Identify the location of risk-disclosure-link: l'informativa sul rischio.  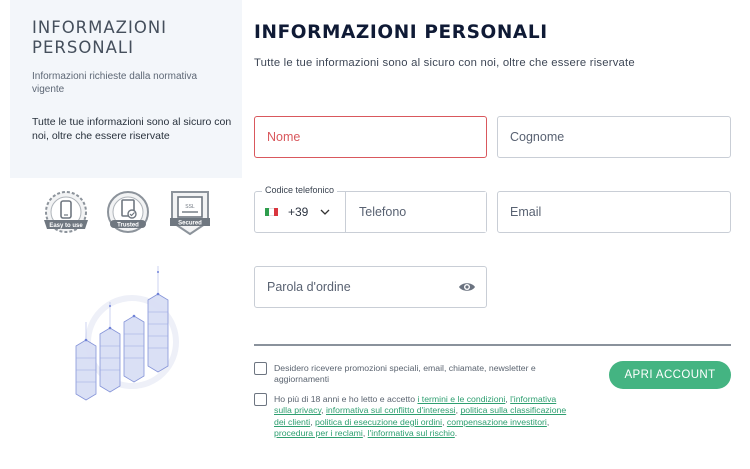
(411, 433).